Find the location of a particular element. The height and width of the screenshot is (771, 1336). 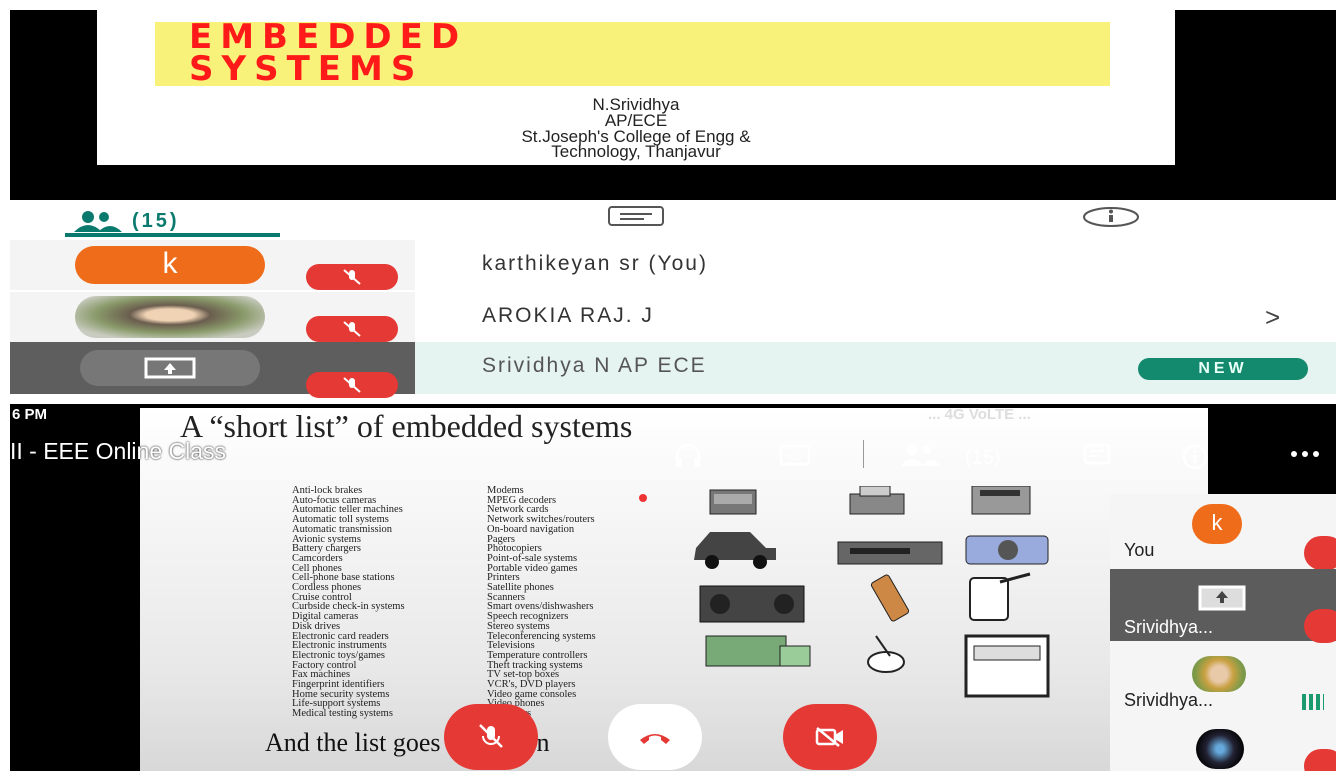

tab-chat is located at coordinates (636, 219).